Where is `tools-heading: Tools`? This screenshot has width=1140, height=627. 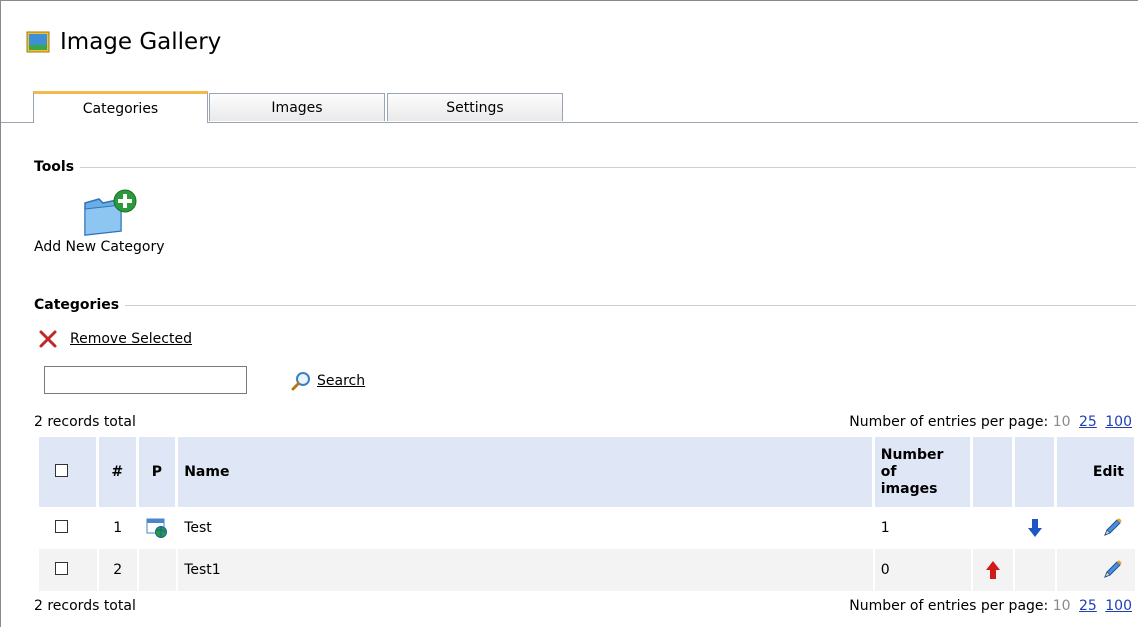 tools-heading: Tools is located at coordinates (54, 167).